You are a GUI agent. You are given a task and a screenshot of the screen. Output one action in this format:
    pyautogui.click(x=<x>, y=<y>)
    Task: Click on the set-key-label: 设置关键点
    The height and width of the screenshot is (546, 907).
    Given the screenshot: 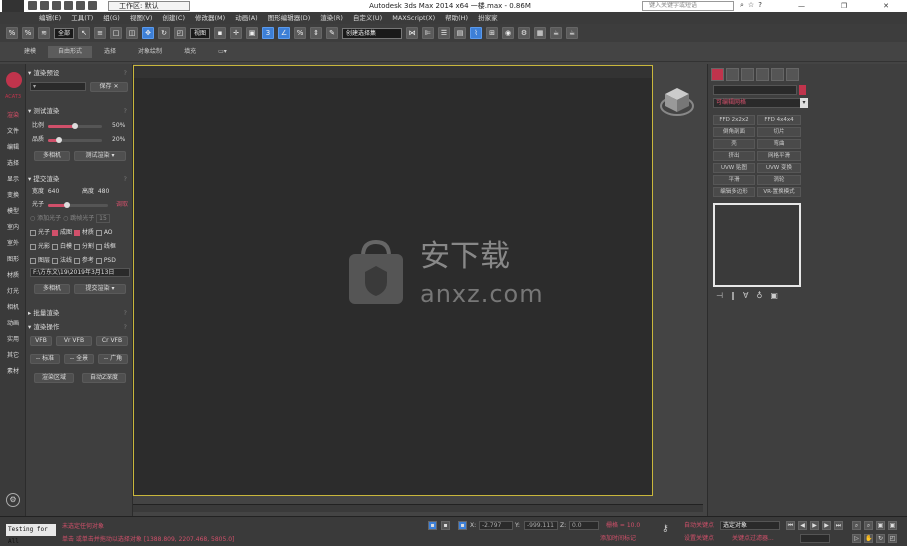 What is the action you would take?
    pyautogui.click(x=699, y=538)
    